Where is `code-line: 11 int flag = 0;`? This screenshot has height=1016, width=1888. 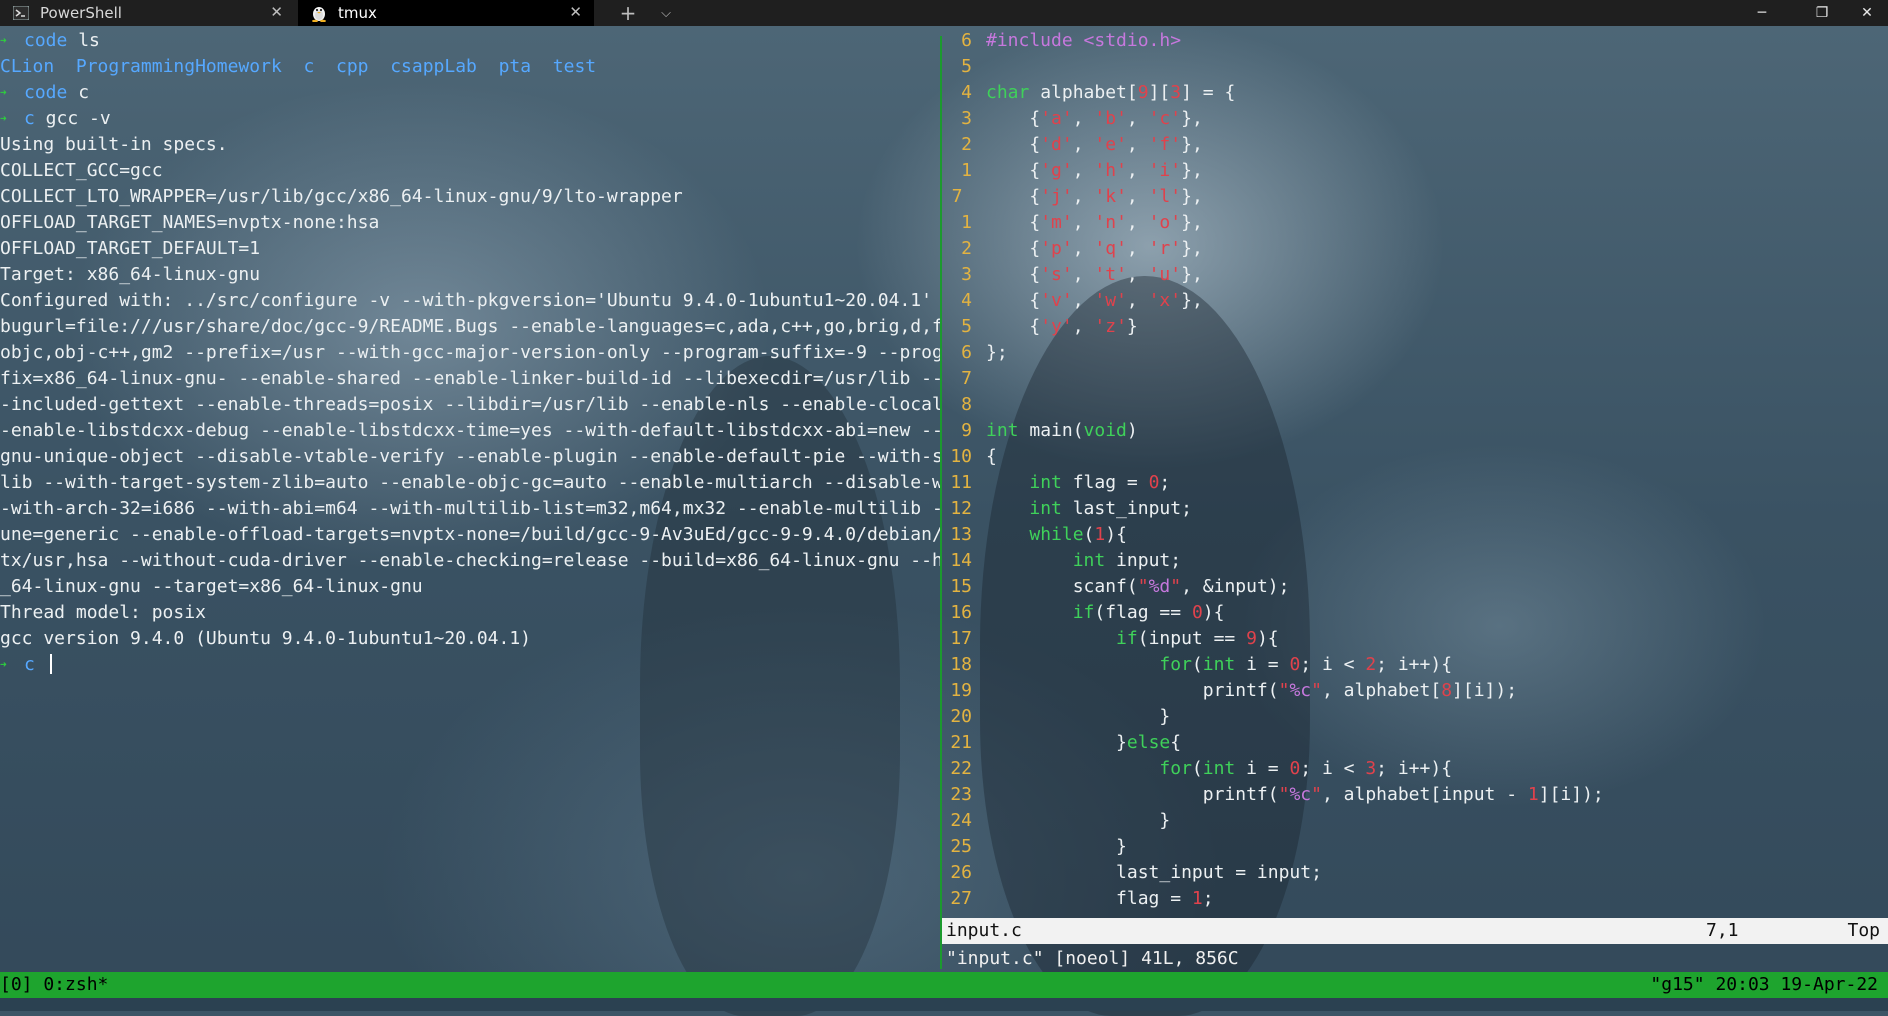
code-line: 11 int flag = 0; is located at coordinates (1415, 483).